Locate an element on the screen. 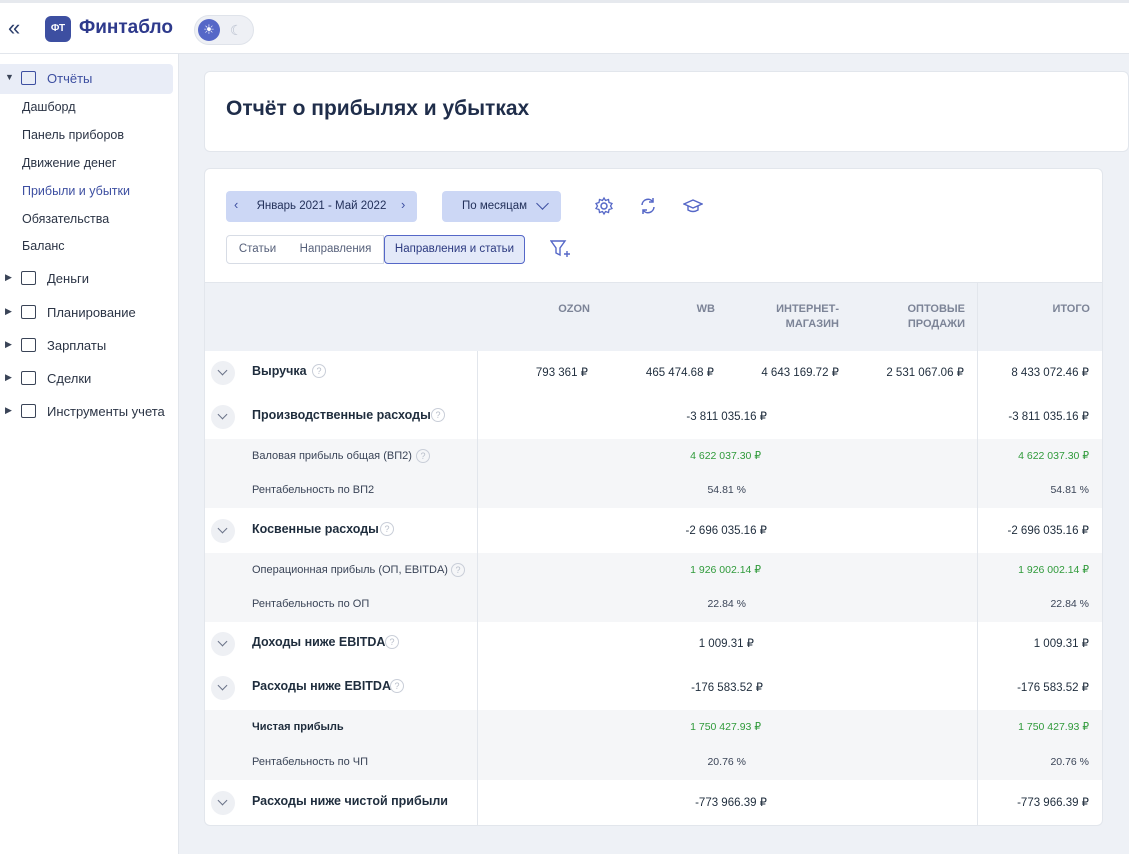  sidebar-group-accounting-tools: ▶ Инструменты учета is located at coordinates (89, 412).